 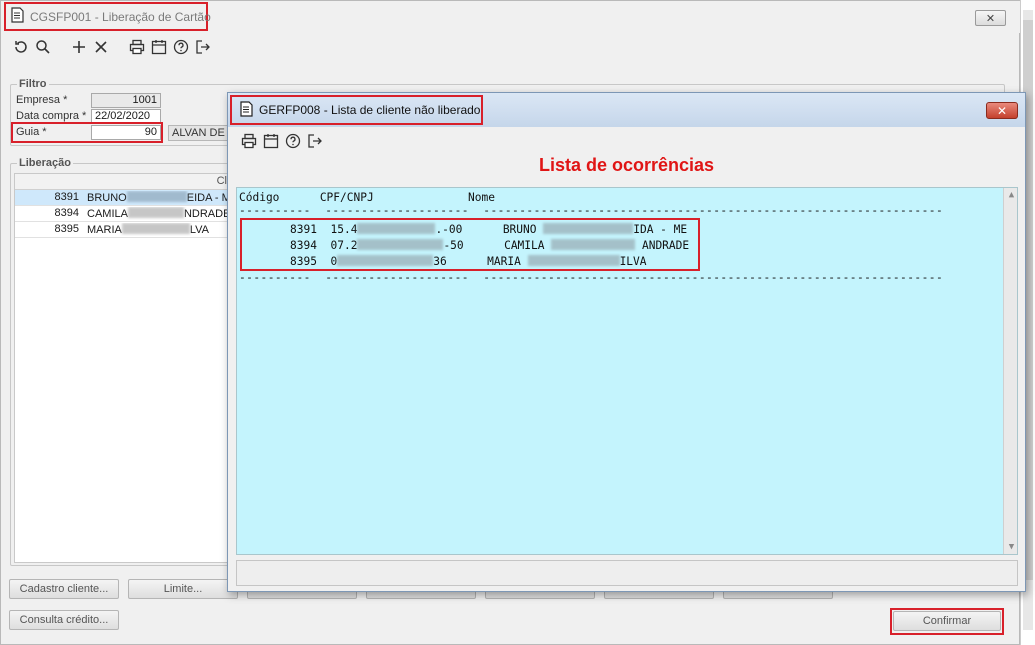 I want to click on row-code: 8395, so click(x=66, y=229).